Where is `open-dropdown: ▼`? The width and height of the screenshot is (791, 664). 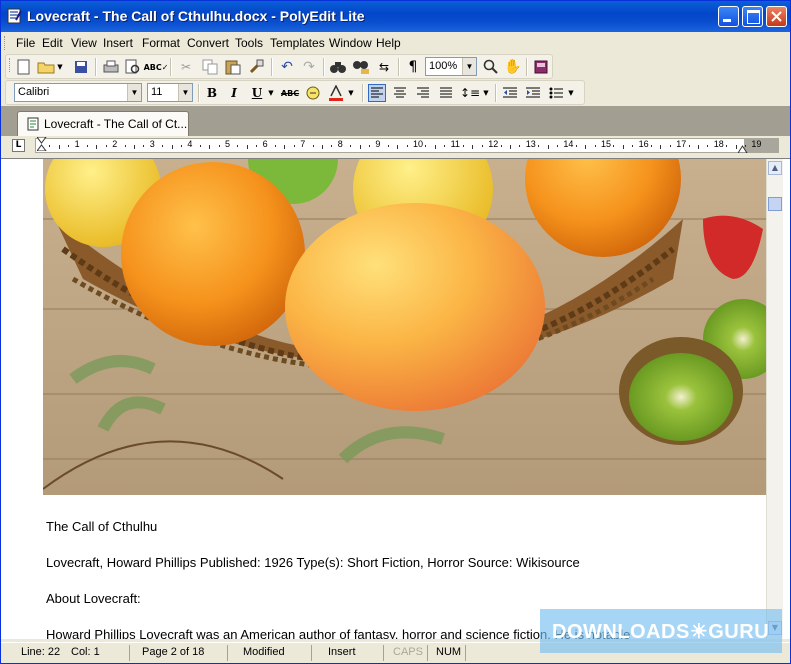
open-dropdown: ▼ is located at coordinates (60, 67).